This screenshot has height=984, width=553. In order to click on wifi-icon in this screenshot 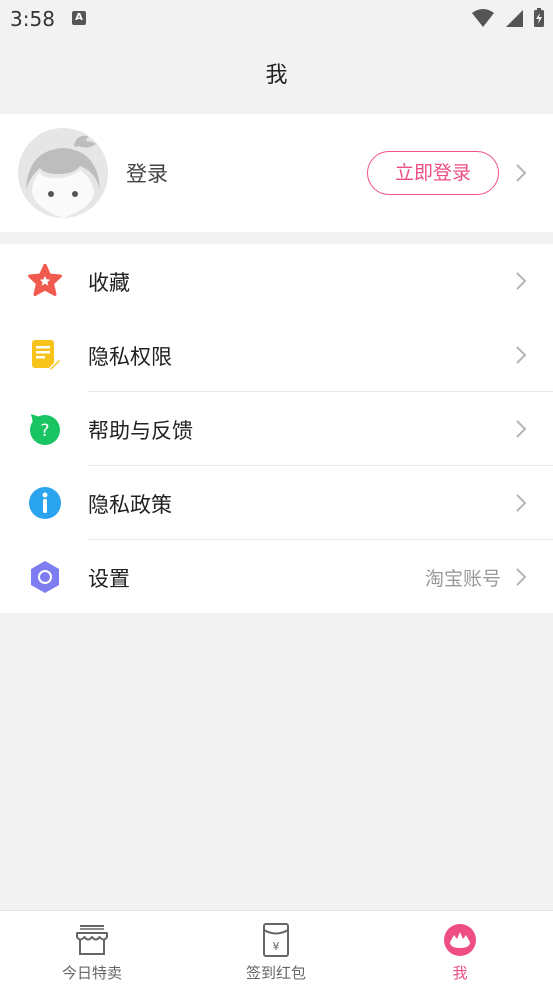, I will do `click(482, 18)`.